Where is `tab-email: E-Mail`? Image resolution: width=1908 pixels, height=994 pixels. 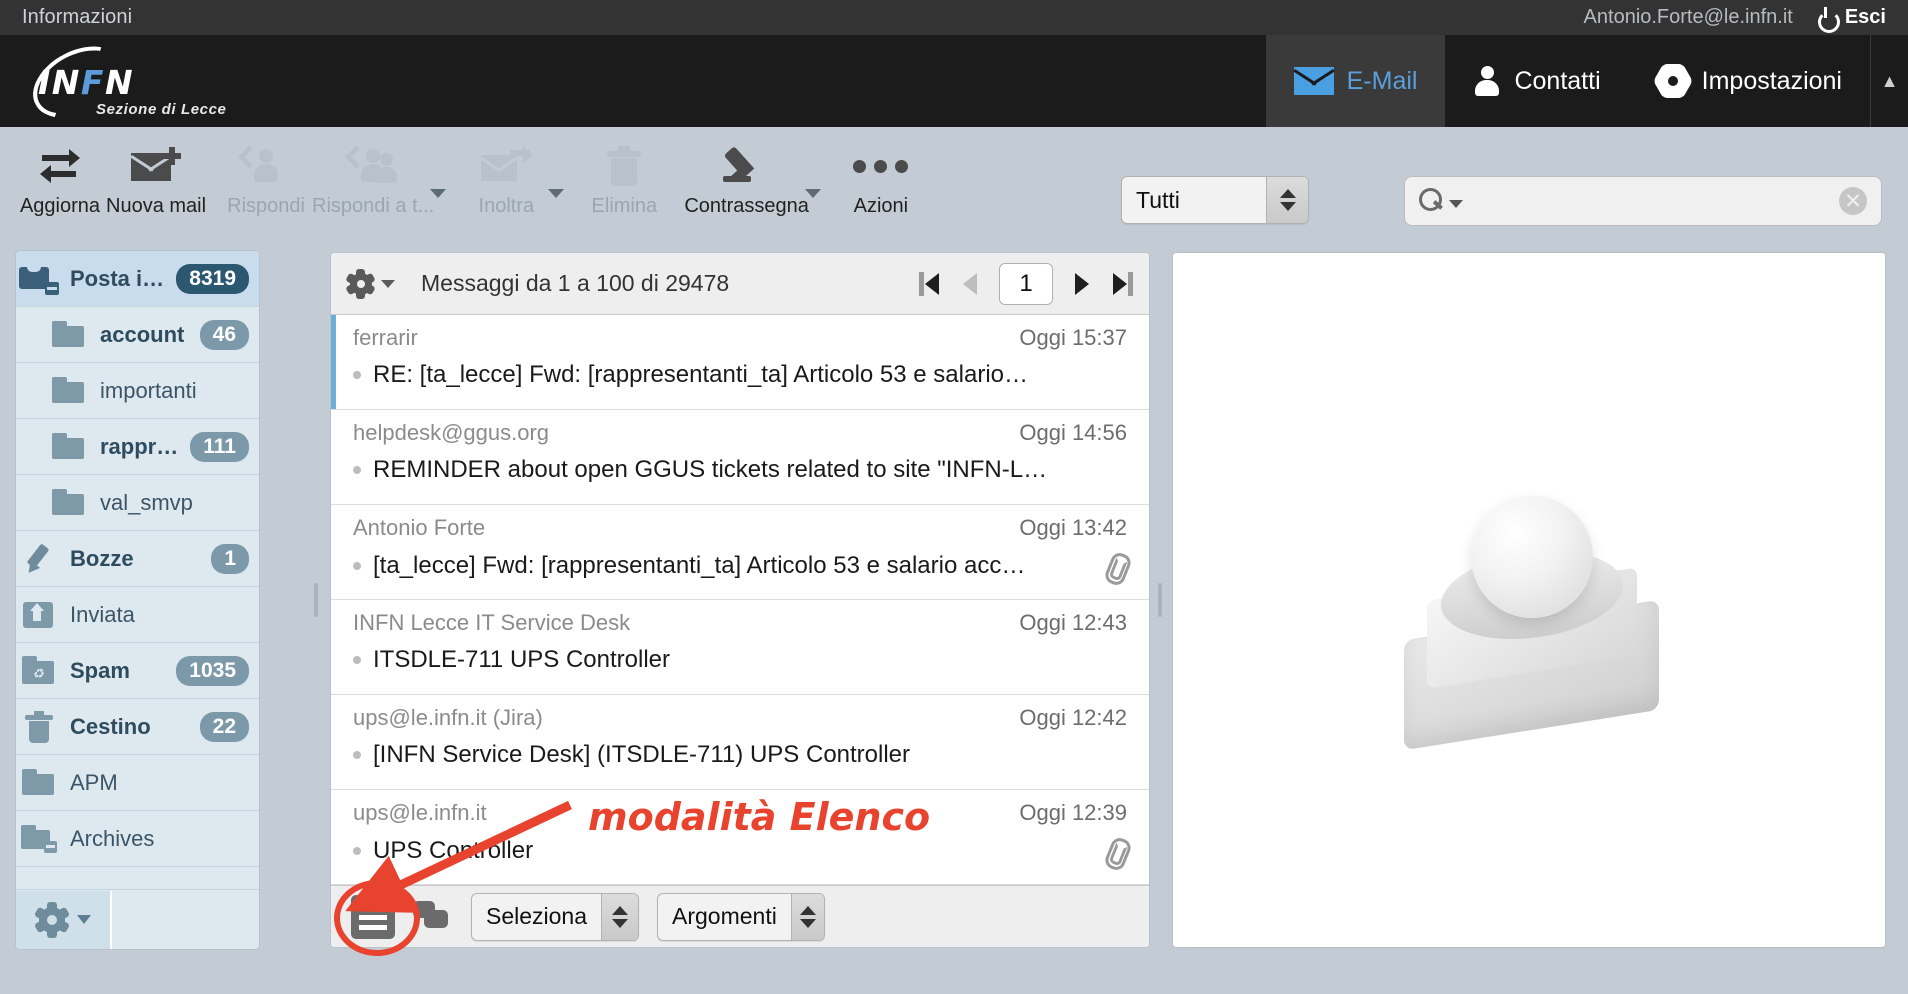 tab-email: E-Mail is located at coordinates (1355, 81).